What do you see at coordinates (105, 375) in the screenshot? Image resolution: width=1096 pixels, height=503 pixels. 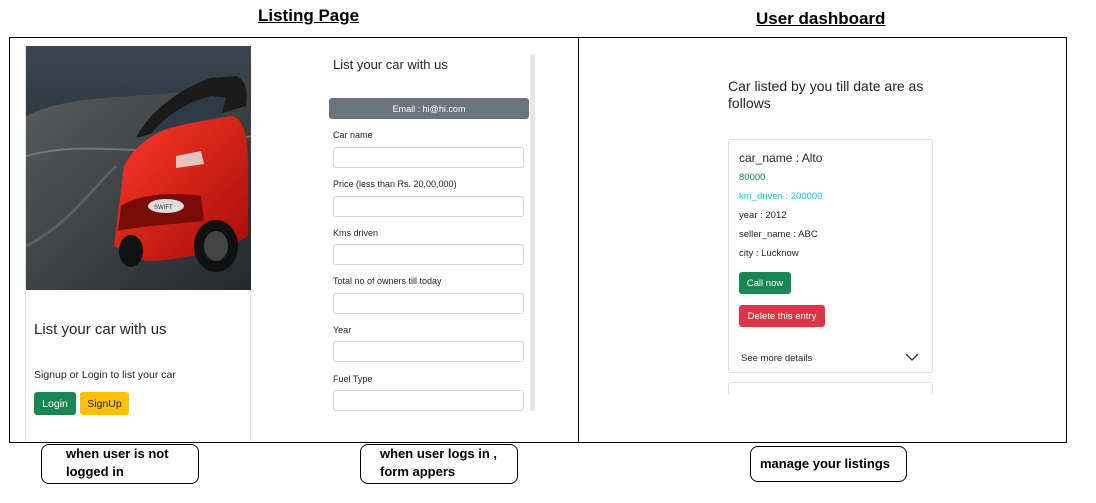 I see `listing-card-text: Signup or Login to list your car` at bounding box center [105, 375].